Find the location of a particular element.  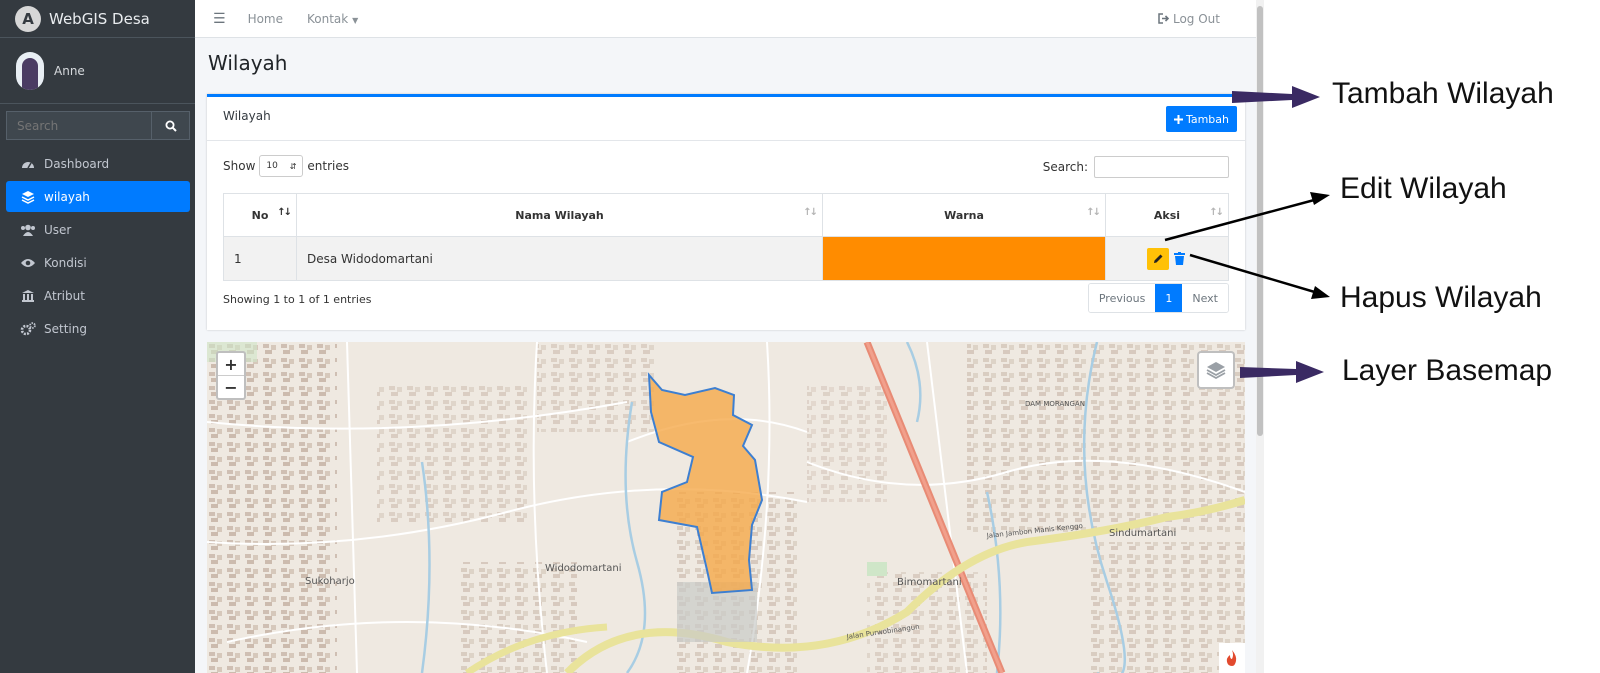

sidebar-item-atribut: Atribut is located at coordinates (98, 295).